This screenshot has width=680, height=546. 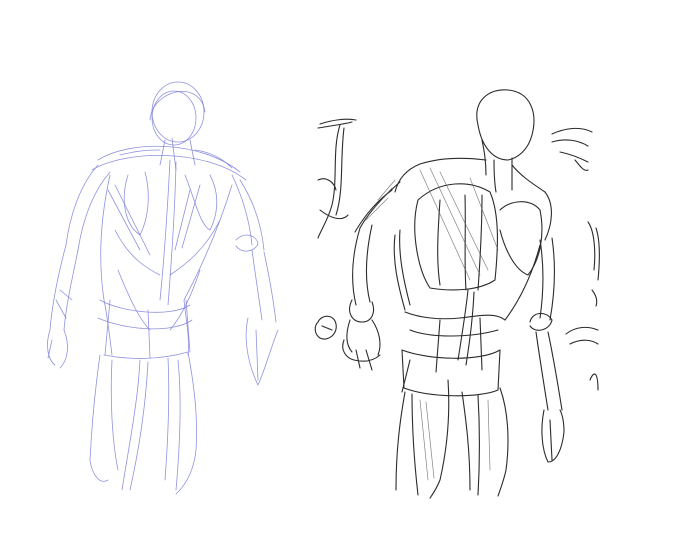 What do you see at coordinates (528, 178) in the screenshot?
I see `ink-trapezius-right` at bounding box center [528, 178].